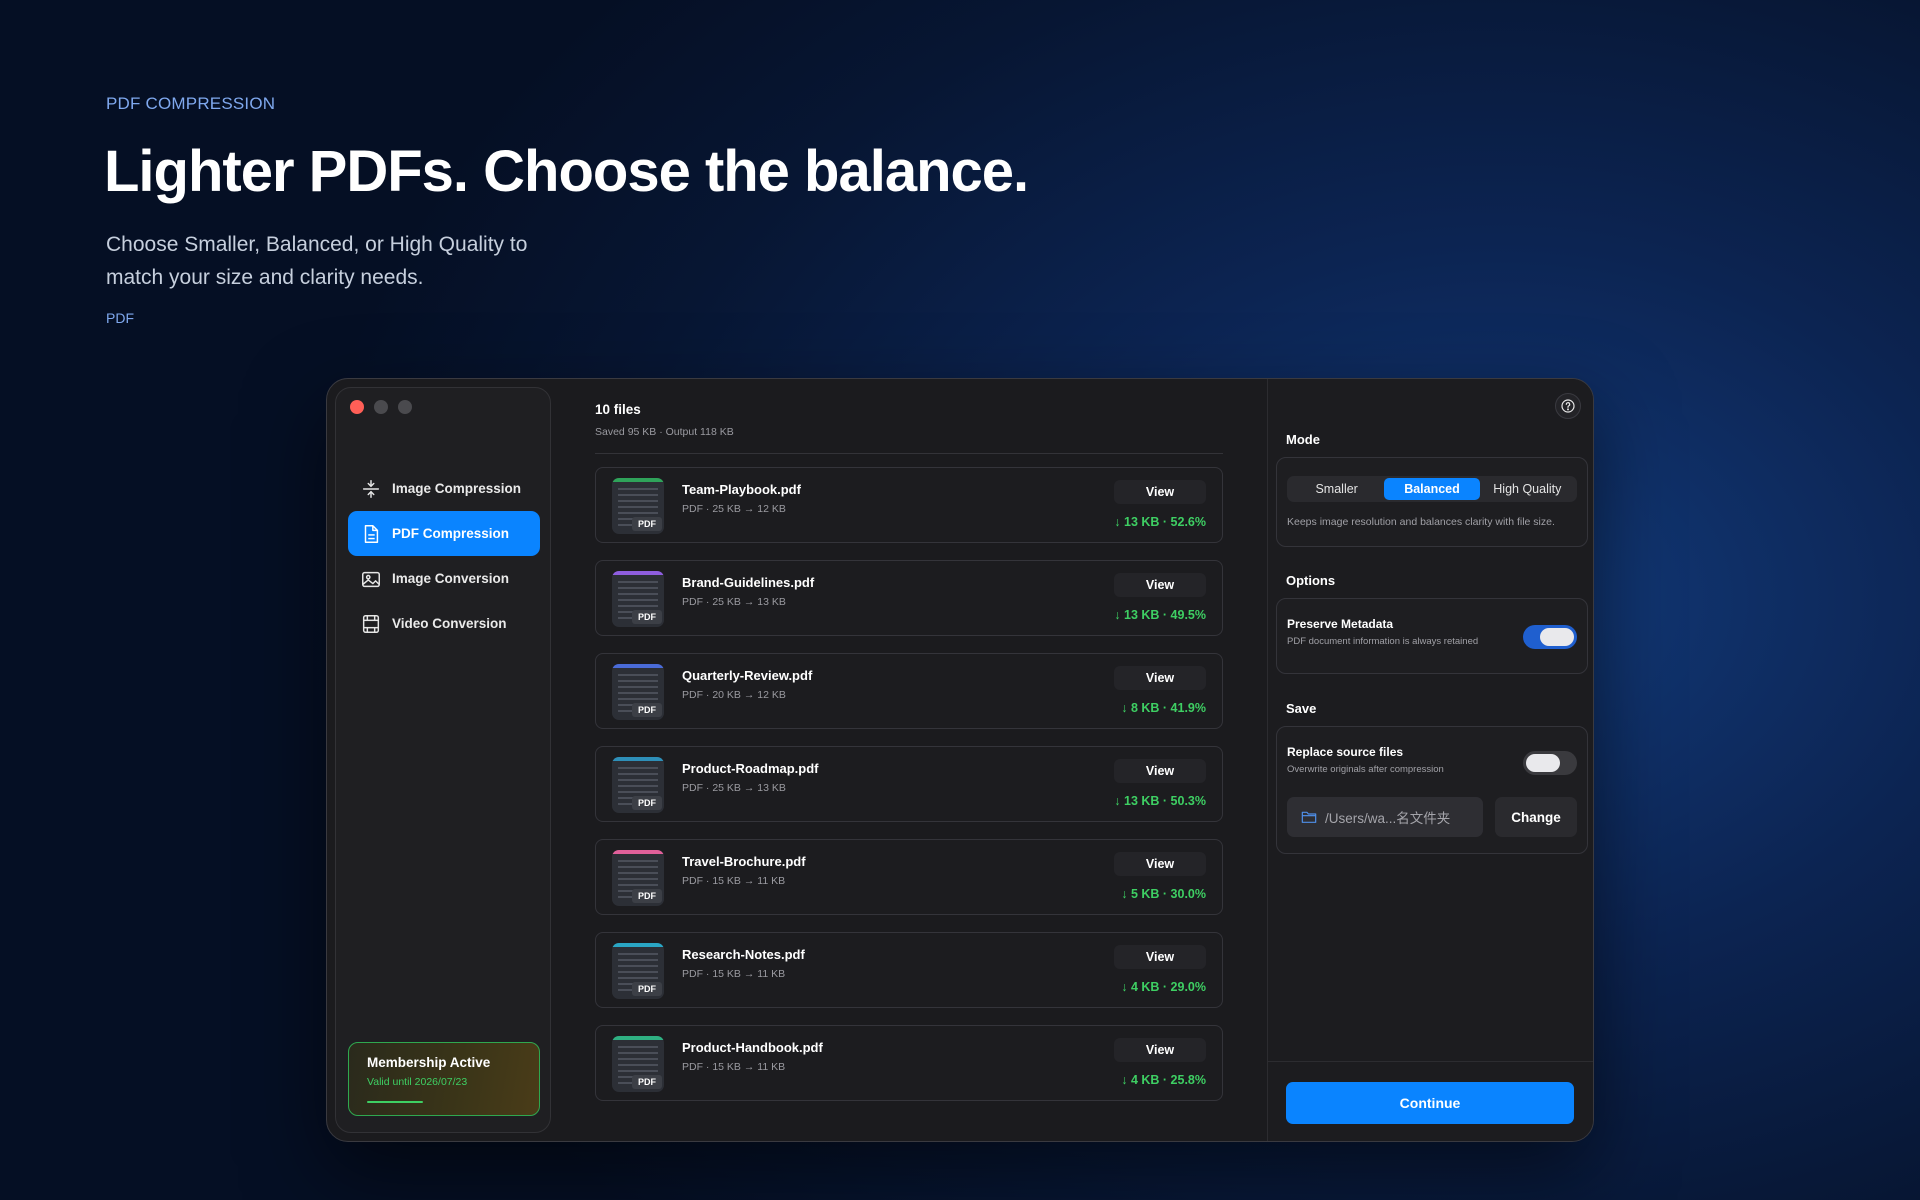 This screenshot has height=1200, width=1920. What do you see at coordinates (371, 579) in the screenshot?
I see `image-icon` at bounding box center [371, 579].